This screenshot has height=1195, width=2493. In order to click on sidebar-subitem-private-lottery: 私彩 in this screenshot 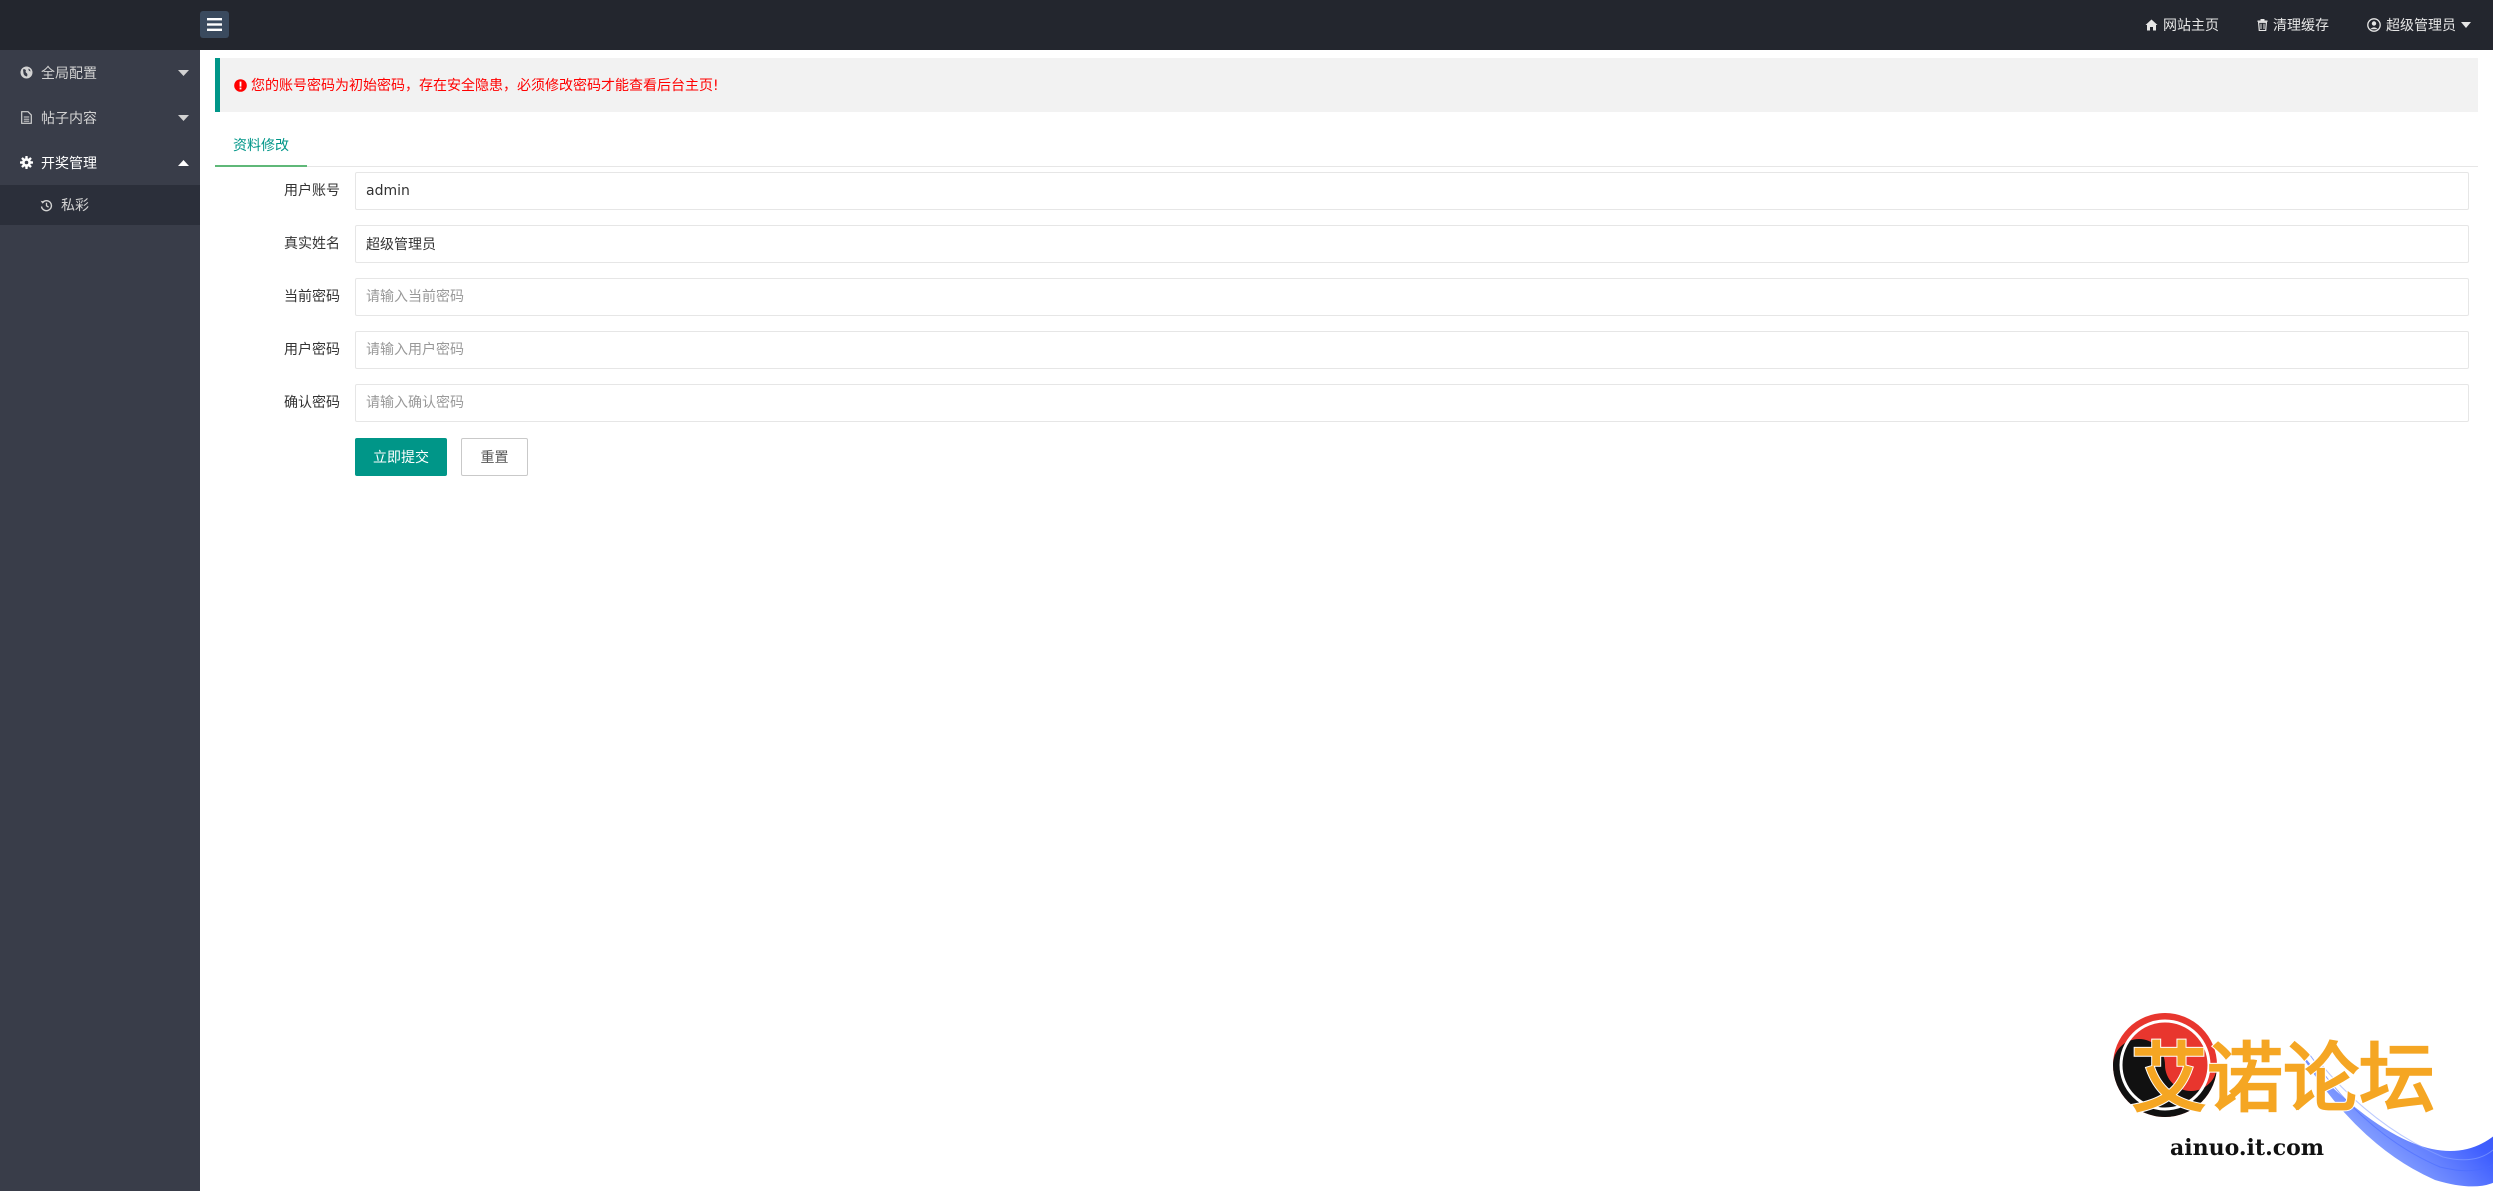, I will do `click(100, 205)`.